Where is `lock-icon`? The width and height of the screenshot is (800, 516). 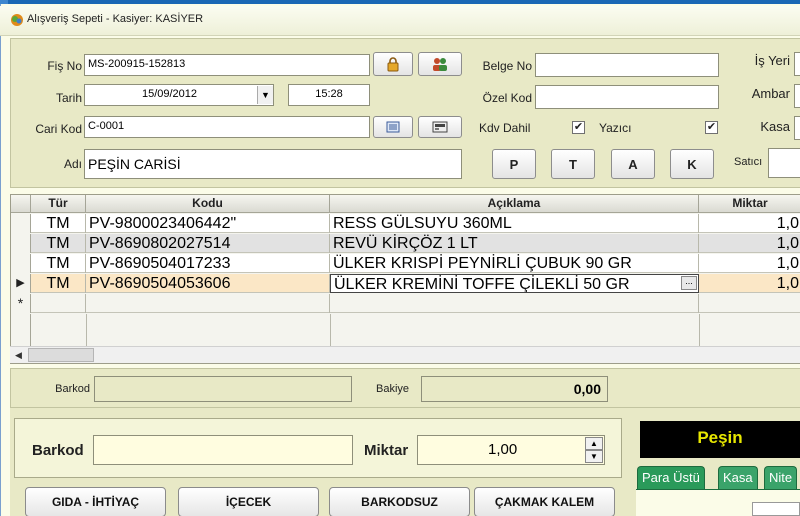 lock-icon is located at coordinates (393, 64).